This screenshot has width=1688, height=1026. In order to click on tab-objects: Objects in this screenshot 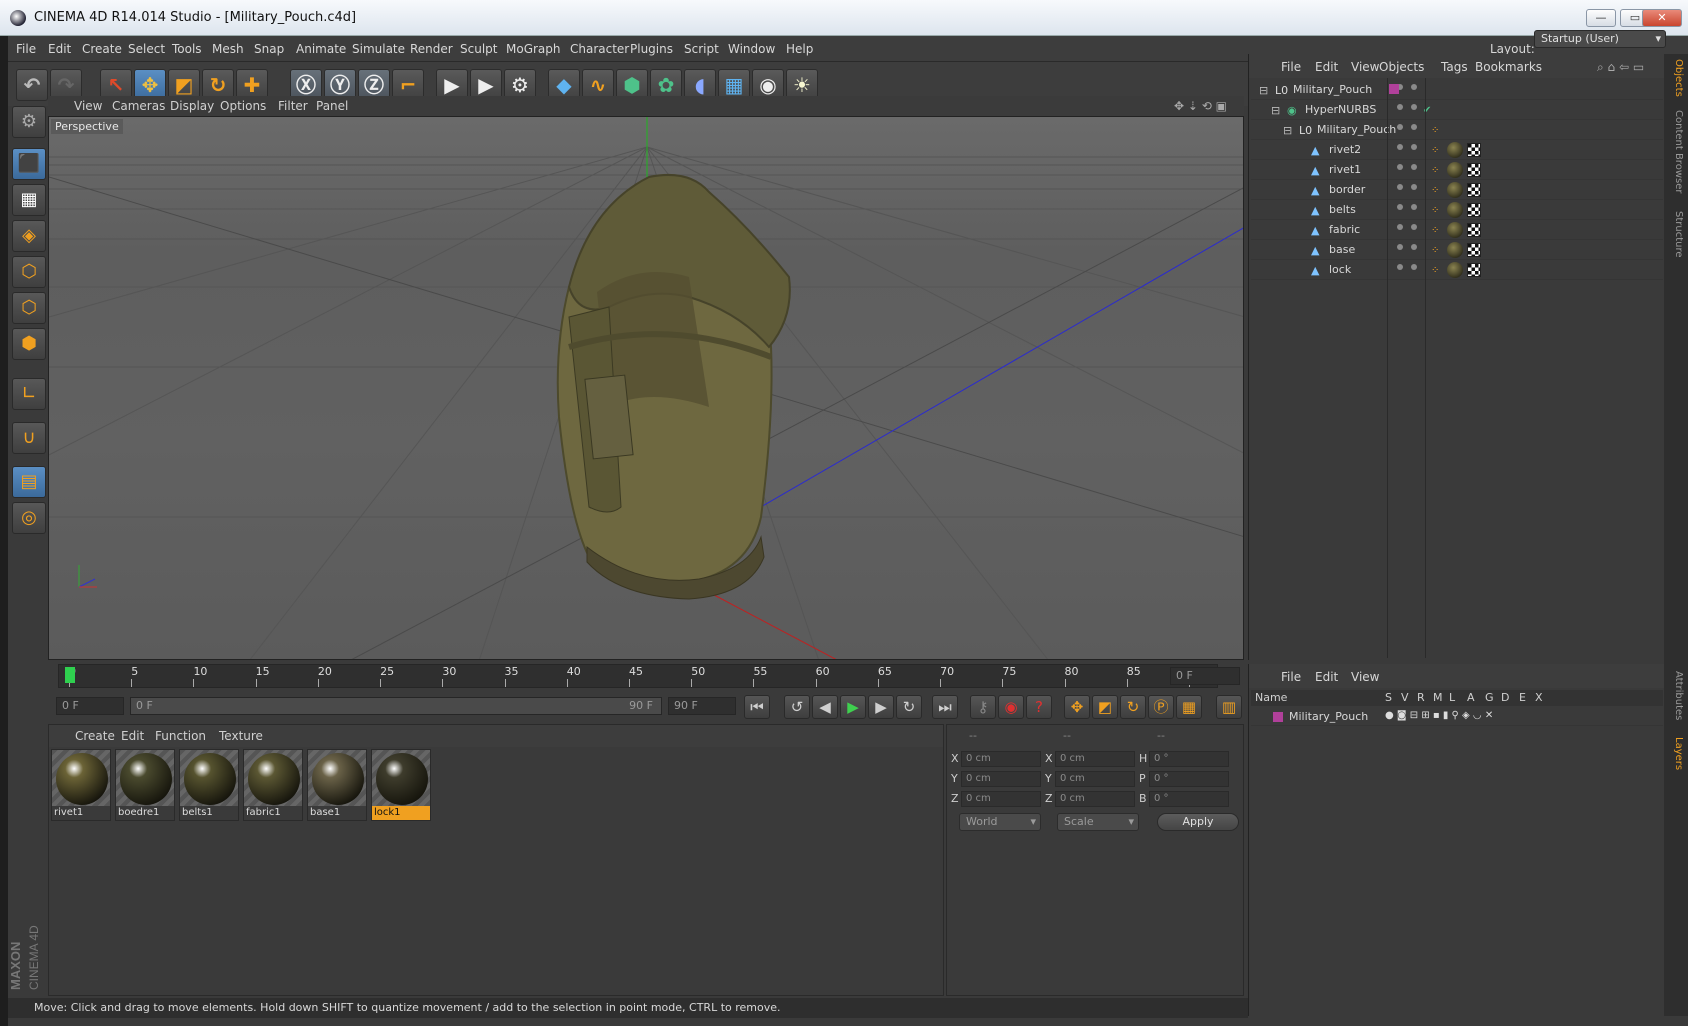, I will do `click(1676, 78)`.